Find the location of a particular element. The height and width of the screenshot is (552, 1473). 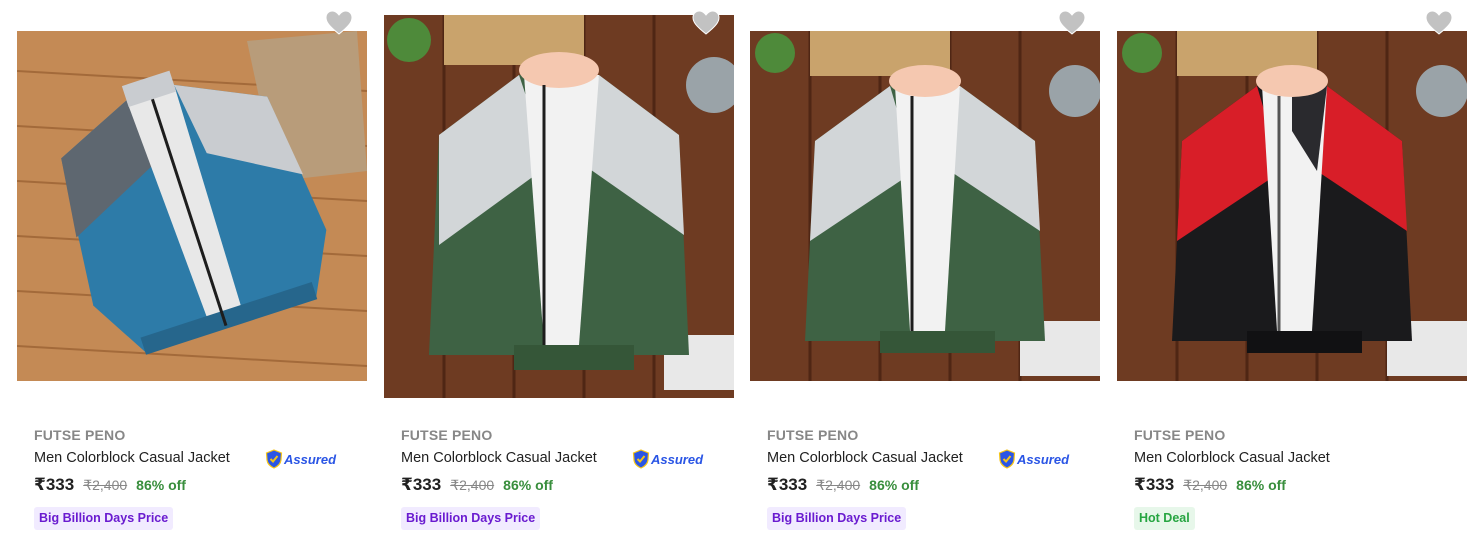

title-row: Men Colorblock Casual Jacket is located at coordinates (1294, 458).